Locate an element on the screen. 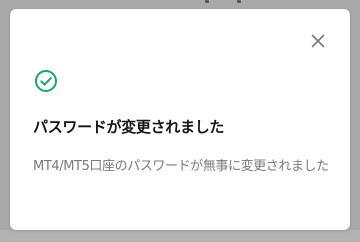 Image resolution: width=360 pixels, height=242 pixels. close-icon is located at coordinates (318, 41).